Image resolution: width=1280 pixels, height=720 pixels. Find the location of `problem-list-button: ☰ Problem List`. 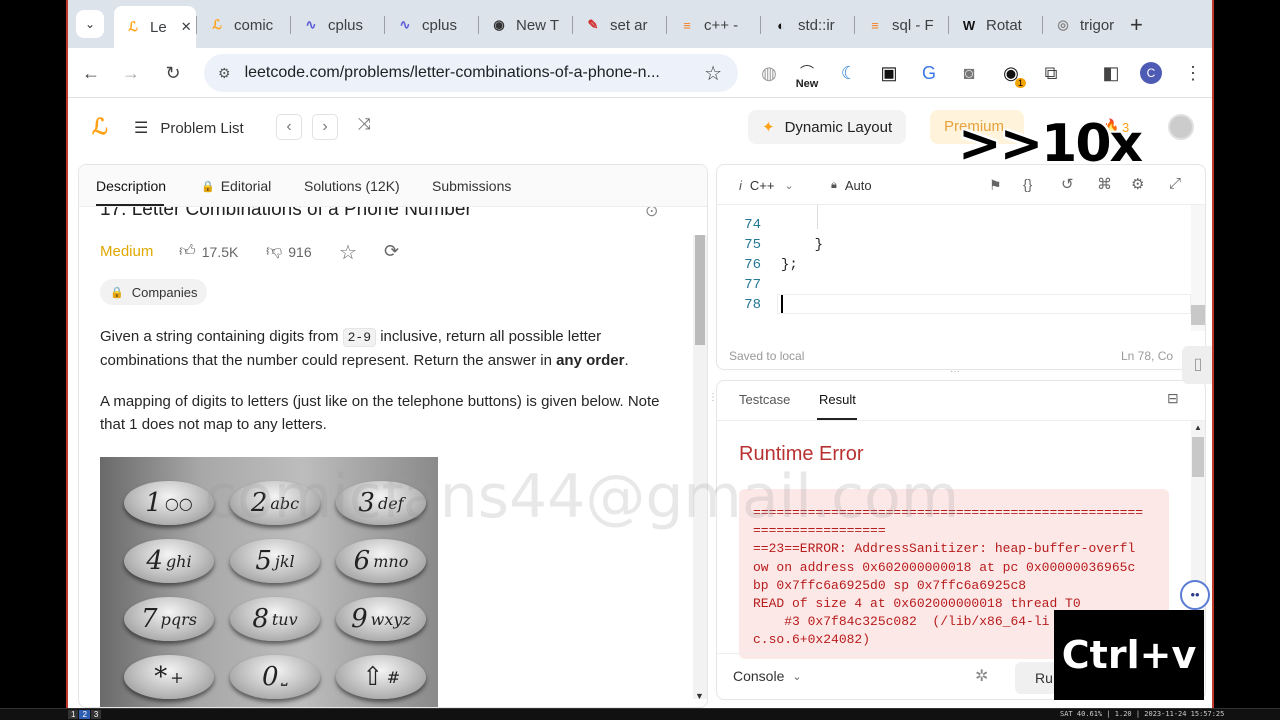

problem-list-button: ☰ Problem List is located at coordinates (189, 128).